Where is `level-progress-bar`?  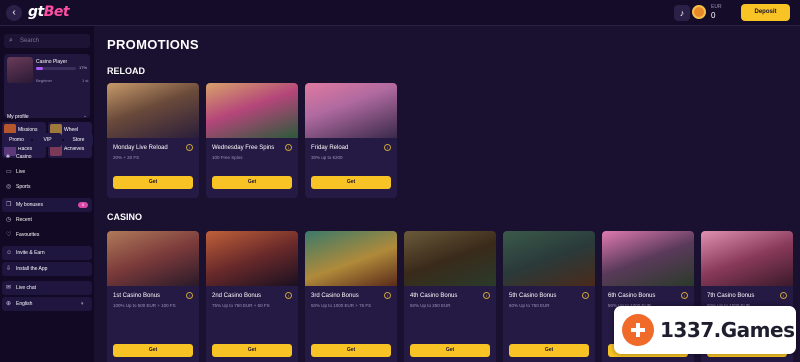
level-progress-bar is located at coordinates (56, 68).